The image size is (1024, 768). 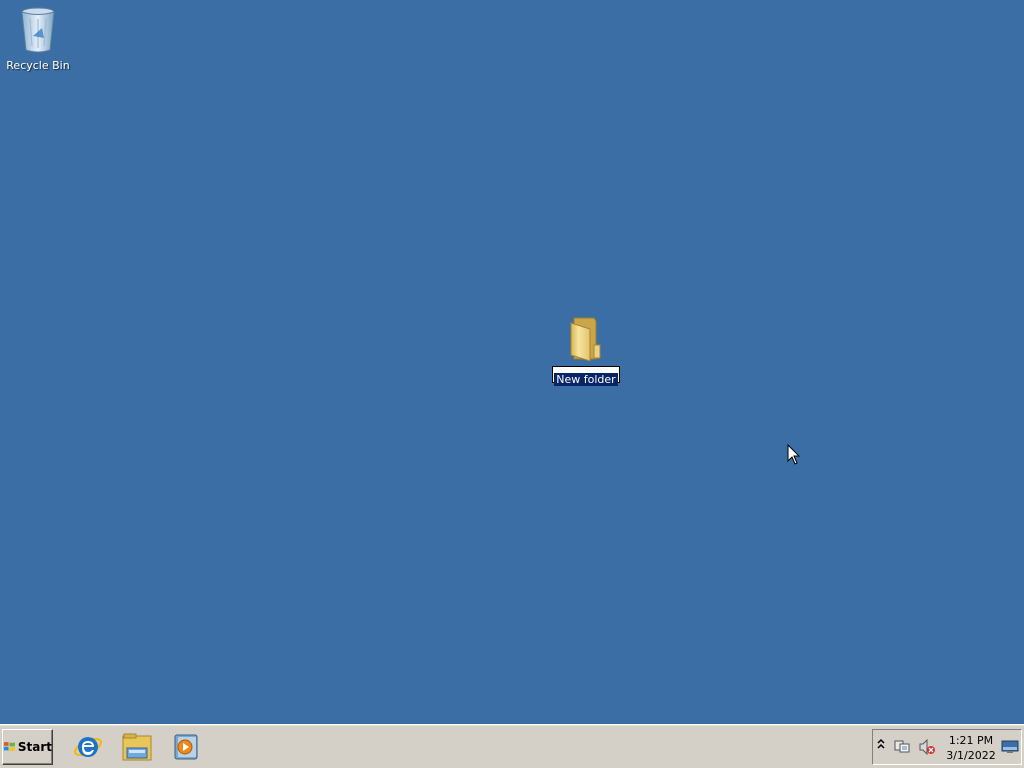 What do you see at coordinates (971, 748) in the screenshot?
I see `system-clock: 1:21 PM 3/1/2022` at bounding box center [971, 748].